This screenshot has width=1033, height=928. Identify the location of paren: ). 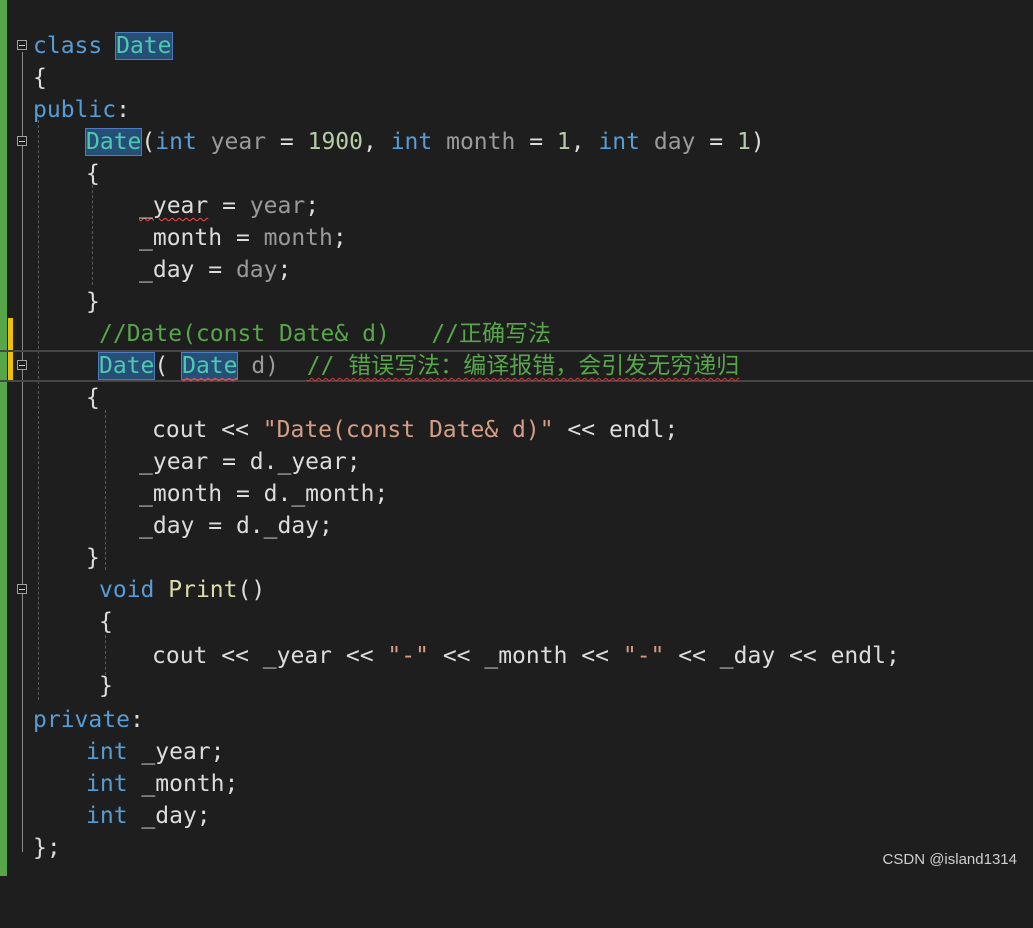
(757, 142).